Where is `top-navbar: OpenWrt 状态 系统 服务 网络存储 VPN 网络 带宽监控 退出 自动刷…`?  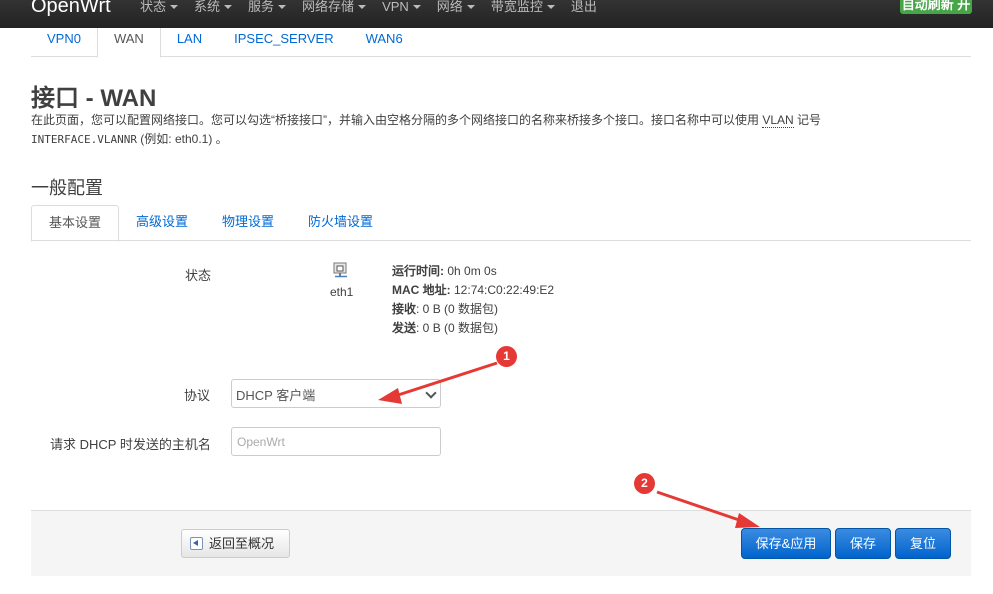 top-navbar: OpenWrt 状态 系统 服务 网络存储 VPN 网络 带宽监控 退出 自动刷… is located at coordinates (496, 14).